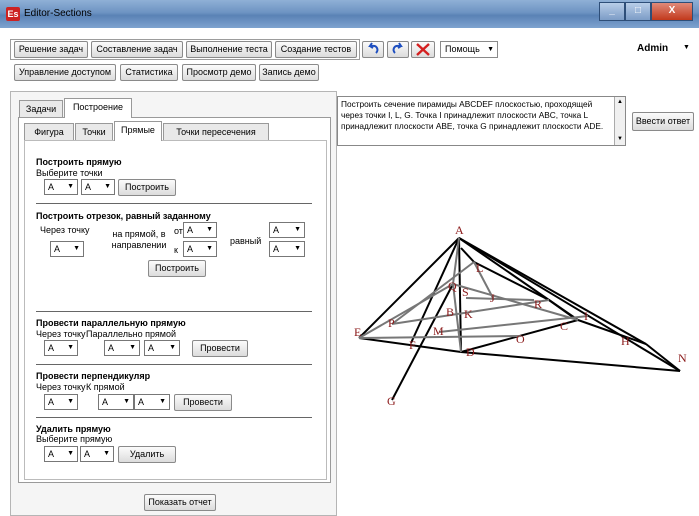 This screenshot has width=699, height=516. Describe the element at coordinates (219, 72) in the screenshot. I see `view-demo-button: Просмотр демо` at that location.